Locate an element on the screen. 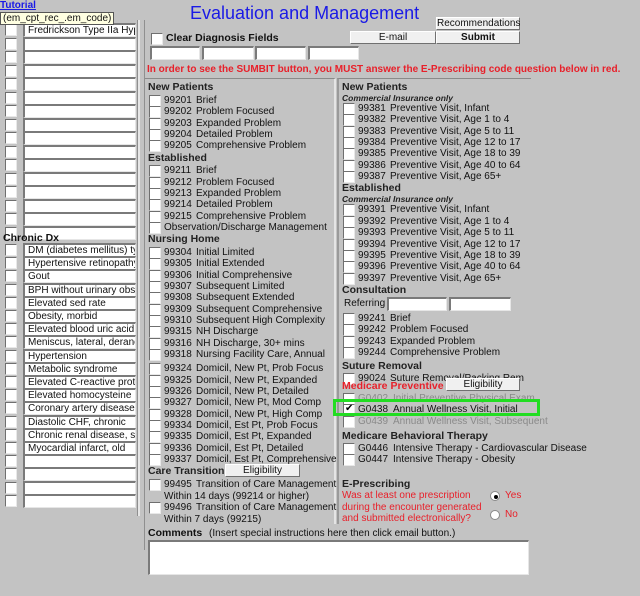 This screenshot has width=640, height=596. chronic-dx-field: Coronary artery disease is located at coordinates (79, 408).